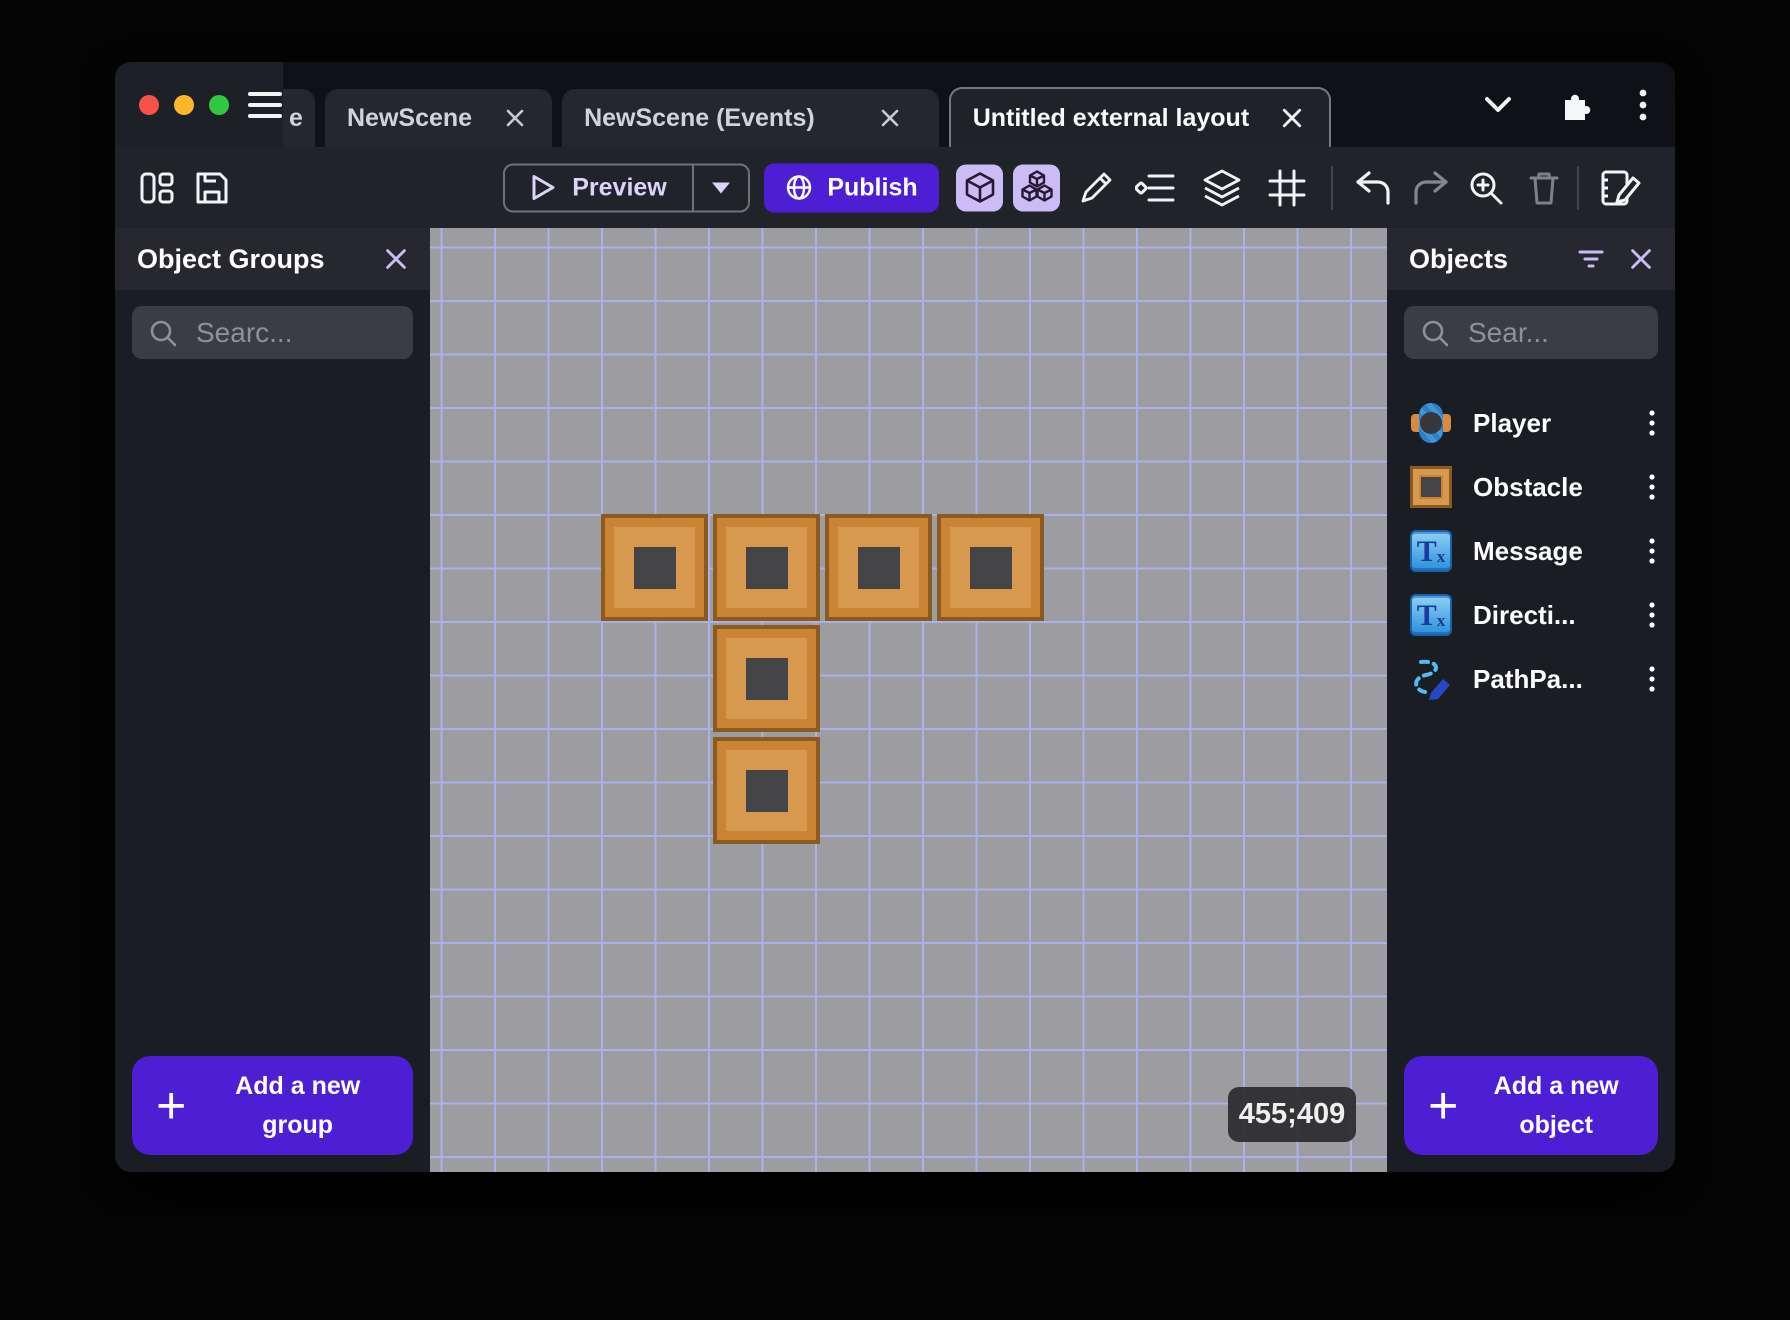 This screenshot has width=1790, height=1320. I want to click on object-groups-search, so click(272, 332).